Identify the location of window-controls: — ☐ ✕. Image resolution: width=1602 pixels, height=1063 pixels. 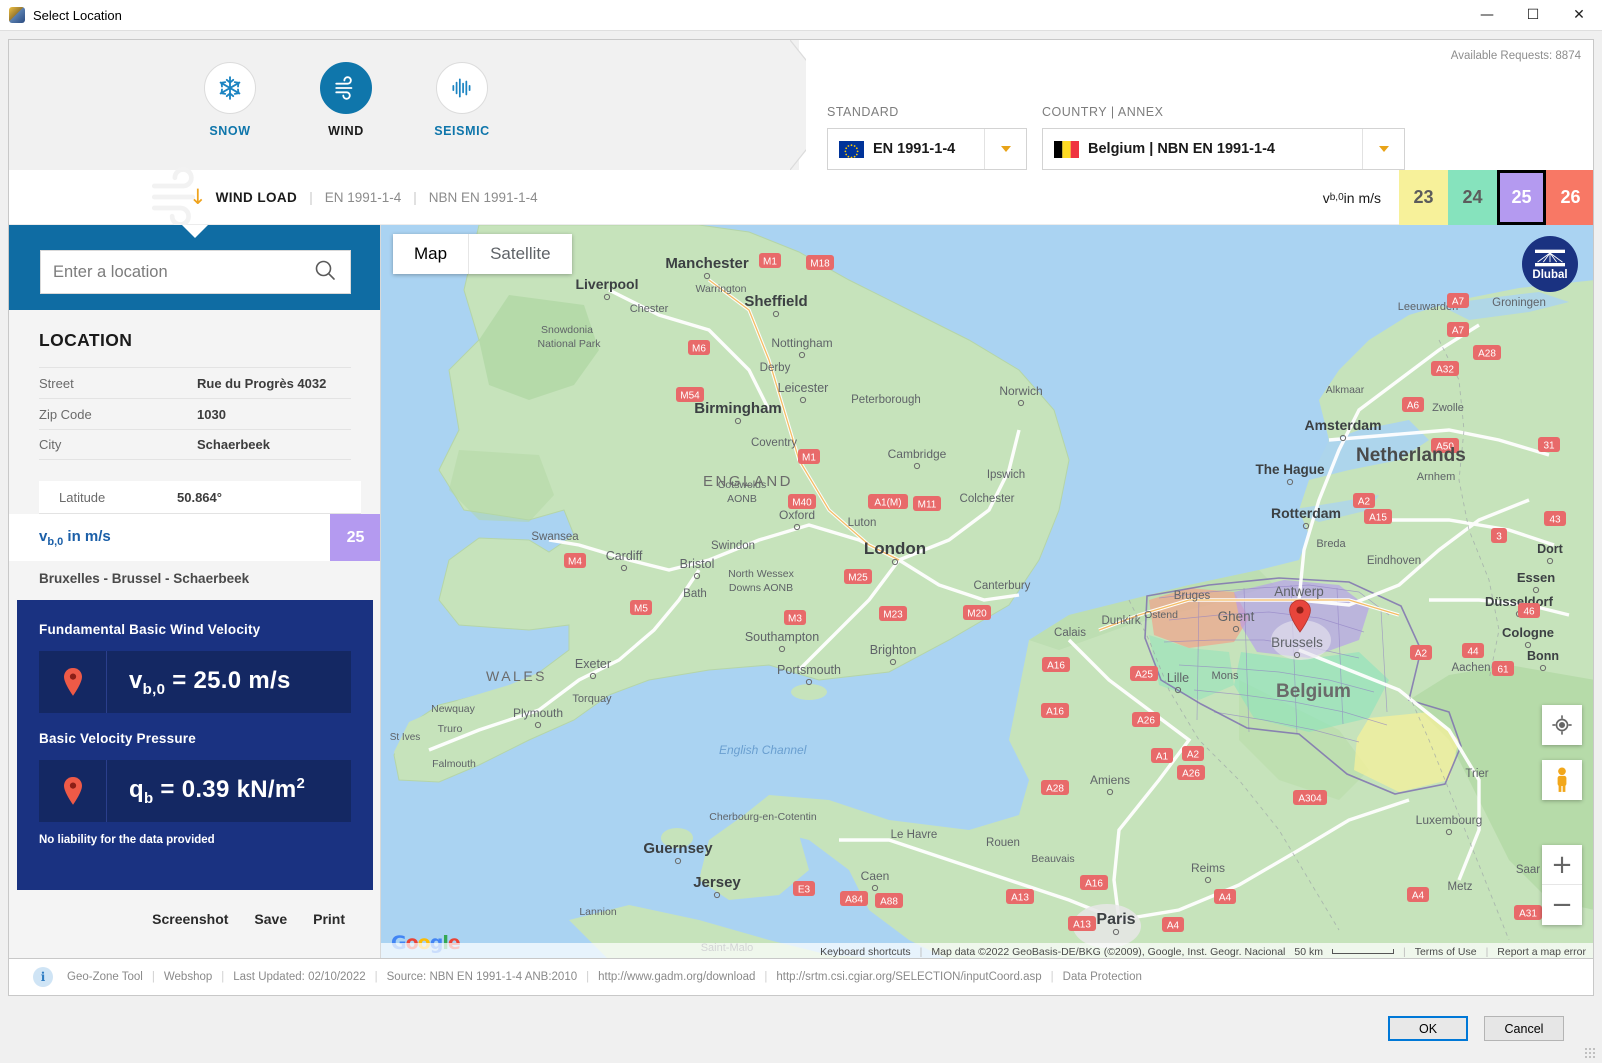
(1533, 15).